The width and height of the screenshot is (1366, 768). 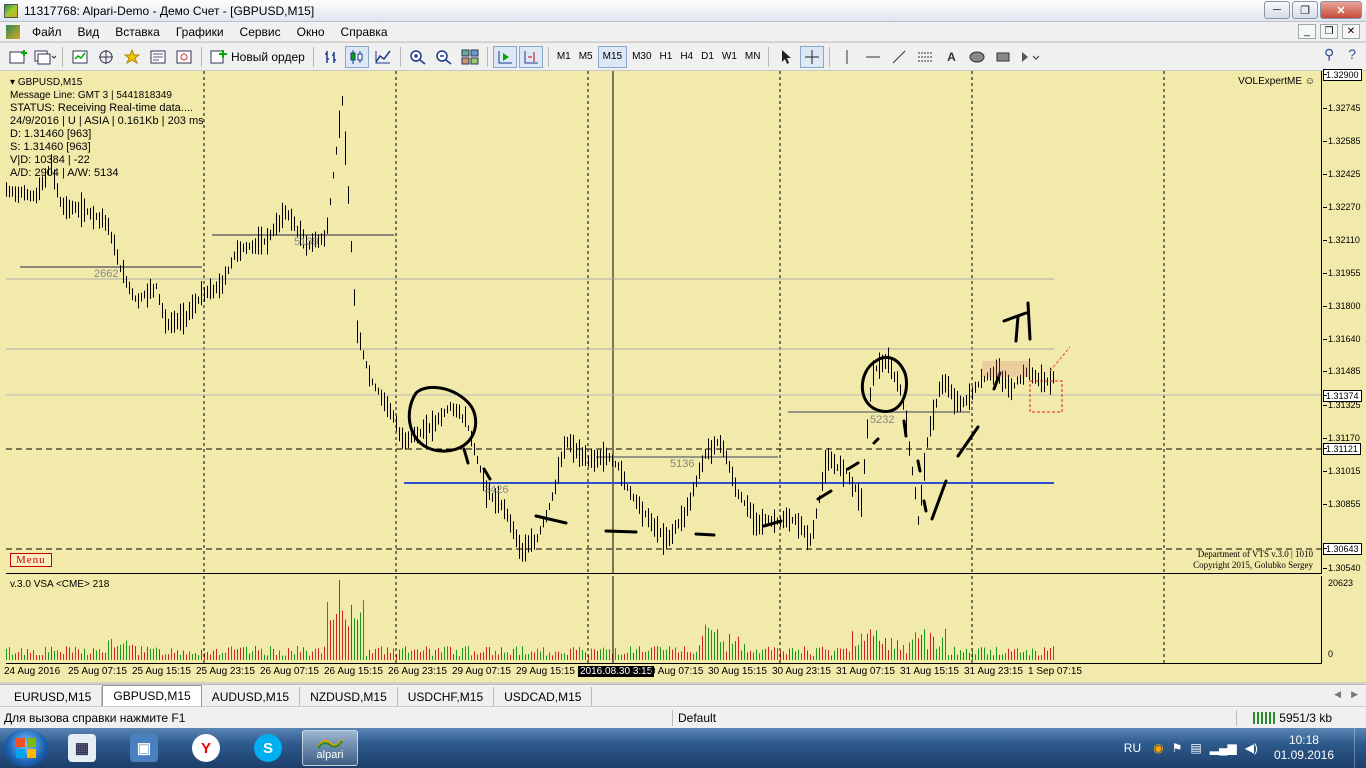 What do you see at coordinates (812, 56) in the screenshot?
I see `crosshair-icon` at bounding box center [812, 56].